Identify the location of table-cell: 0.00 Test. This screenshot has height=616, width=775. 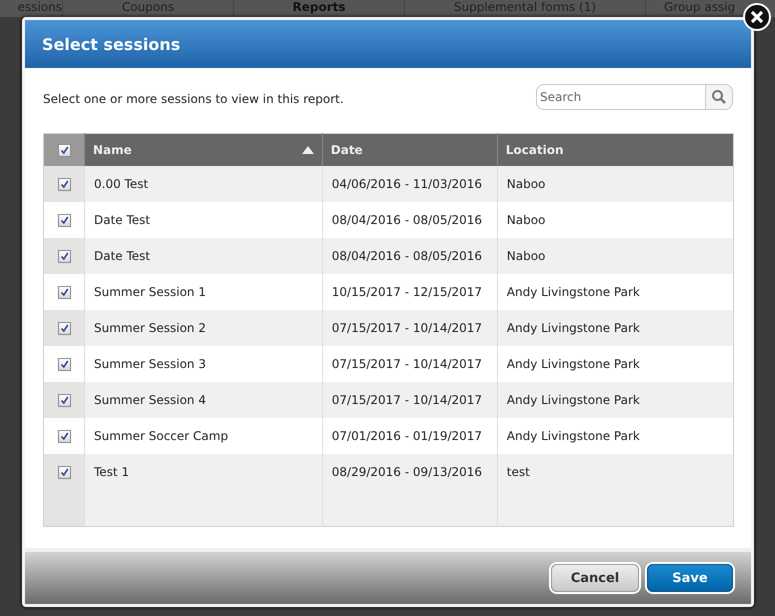
(203, 184).